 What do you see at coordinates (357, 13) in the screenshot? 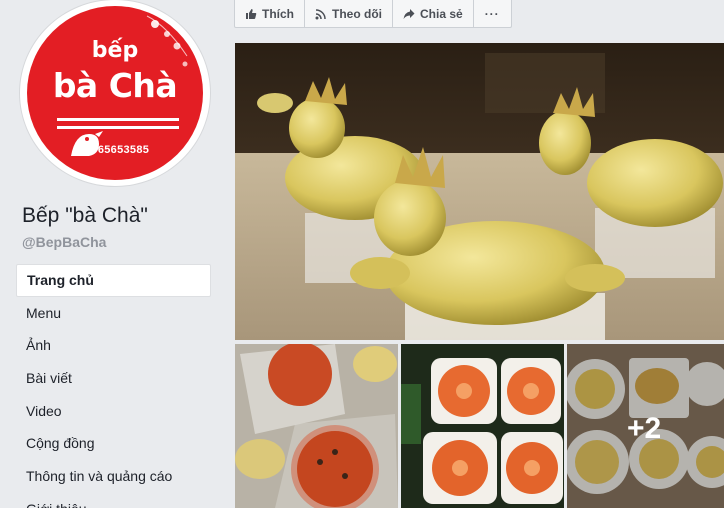
I see `follow-label: Theo dõi` at bounding box center [357, 13].